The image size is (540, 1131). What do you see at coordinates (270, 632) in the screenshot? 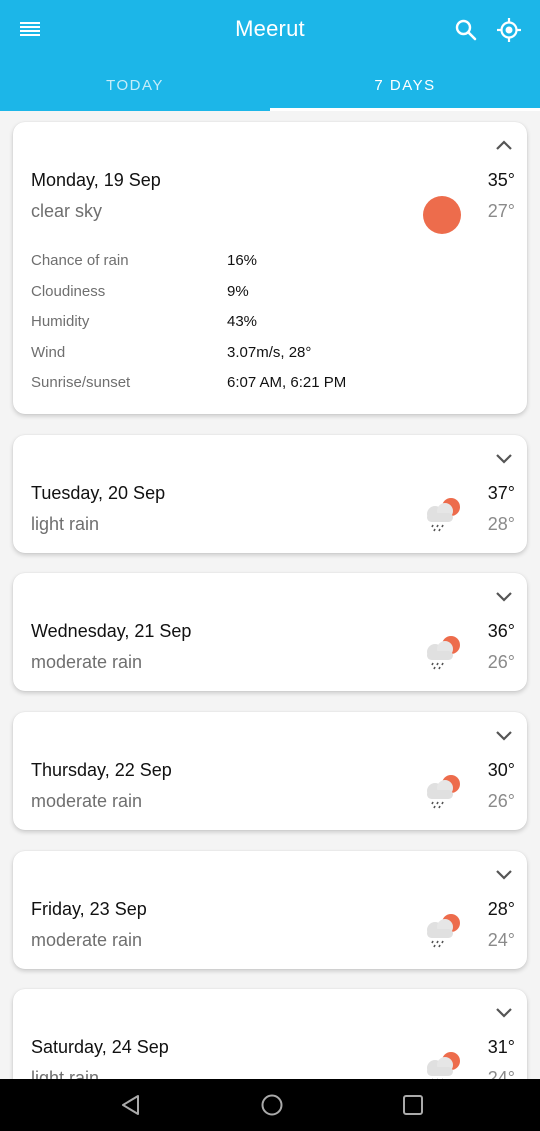
I see `forecast-card-wednesday: Wednesday, 21 Sep moderate rain 36° 26°` at bounding box center [270, 632].